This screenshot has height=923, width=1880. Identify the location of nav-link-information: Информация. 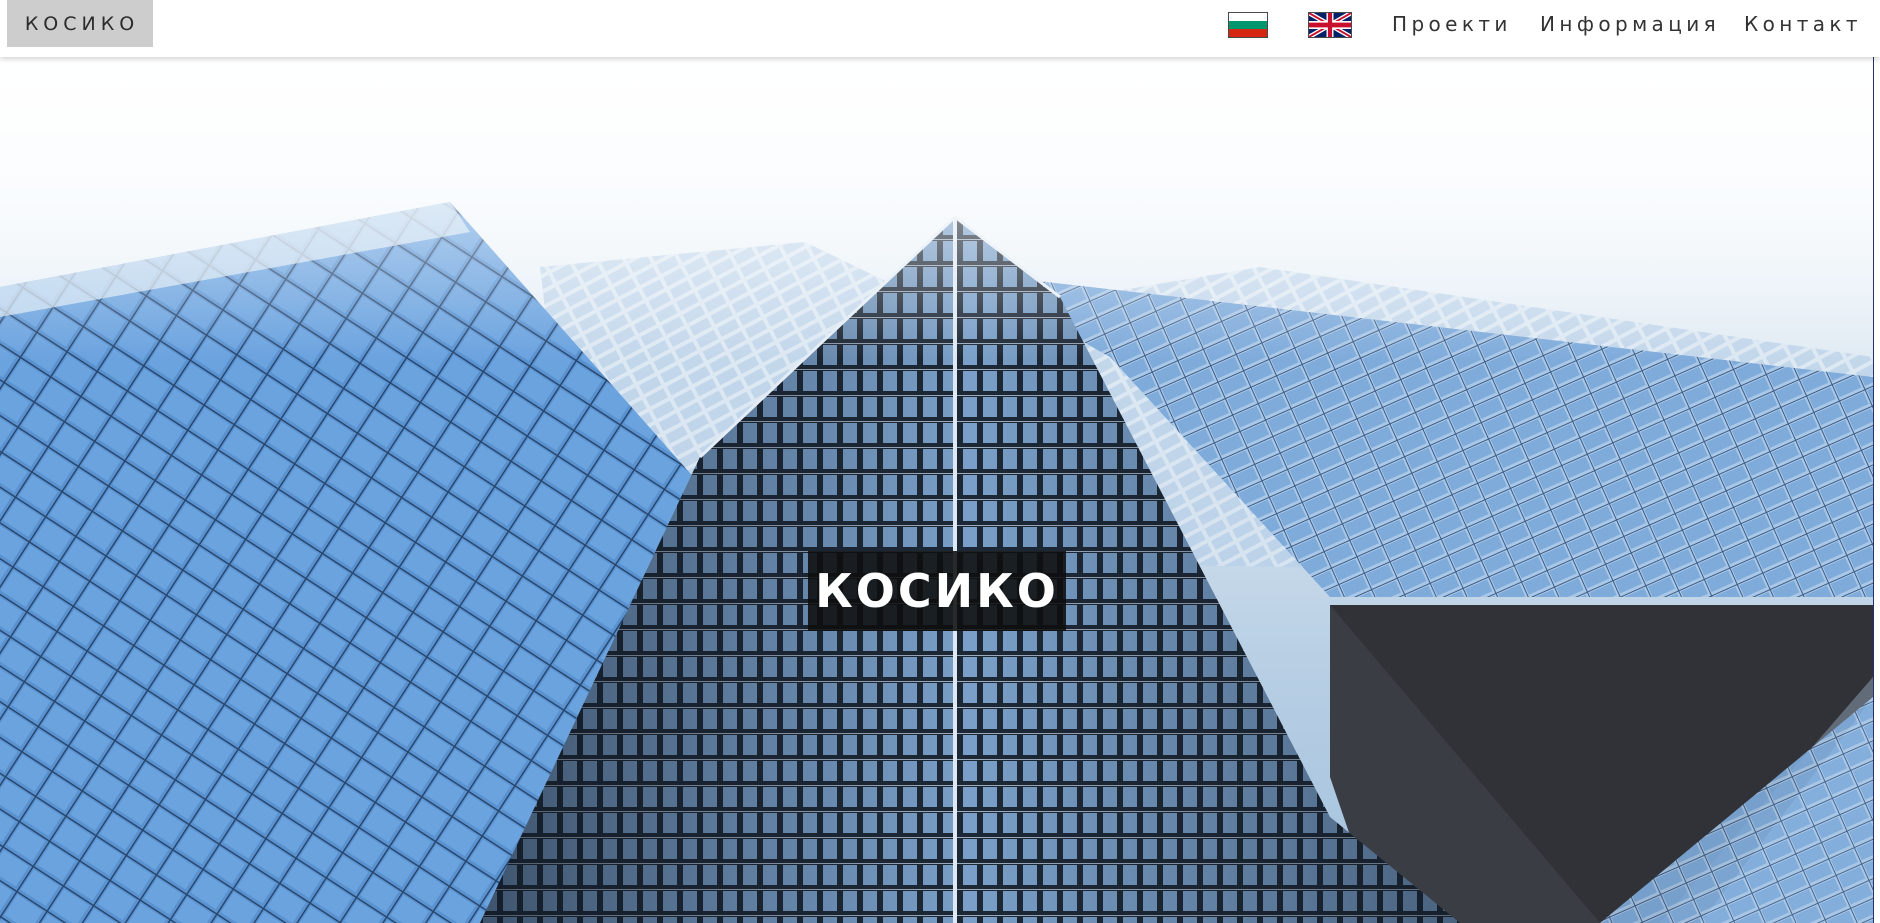
(1630, 23).